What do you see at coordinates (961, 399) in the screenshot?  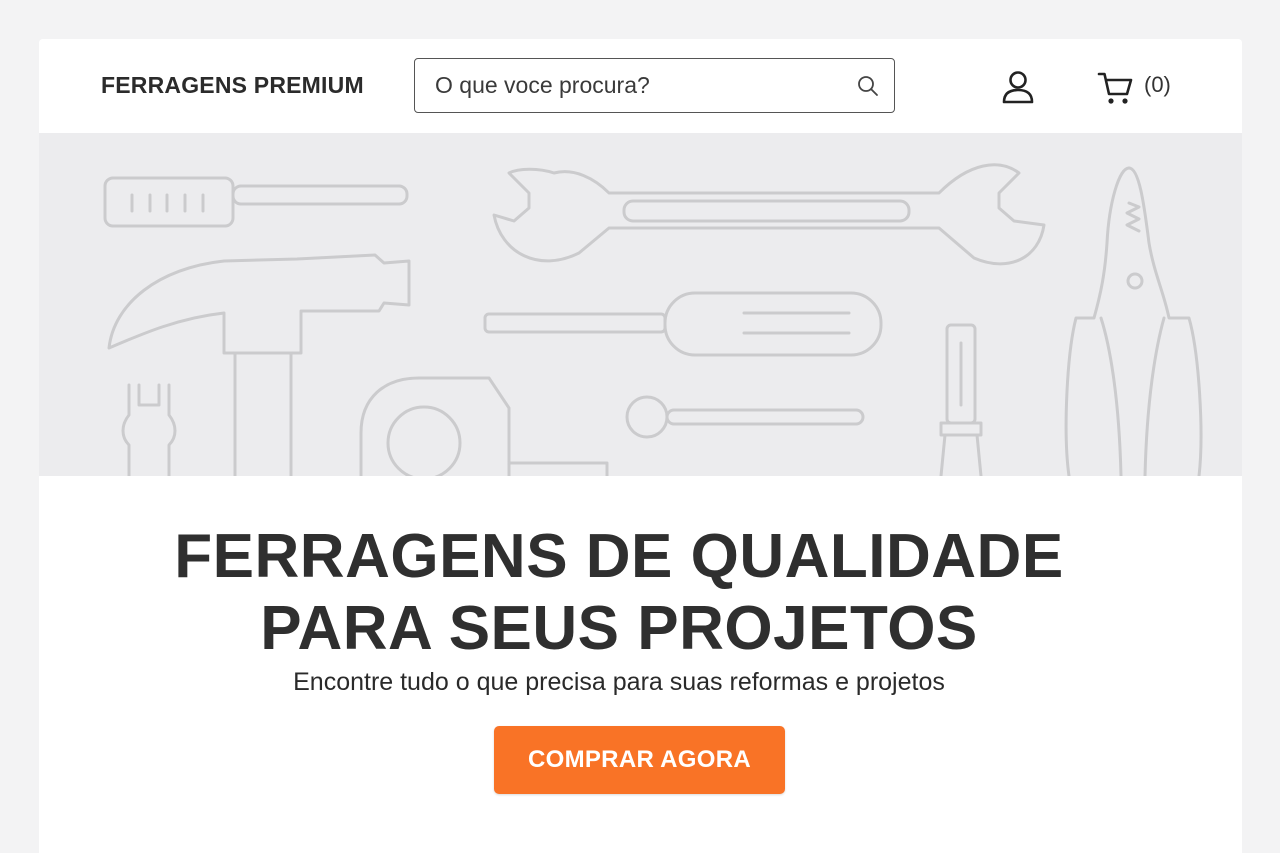 I see `flat-screwdriver-illustration` at bounding box center [961, 399].